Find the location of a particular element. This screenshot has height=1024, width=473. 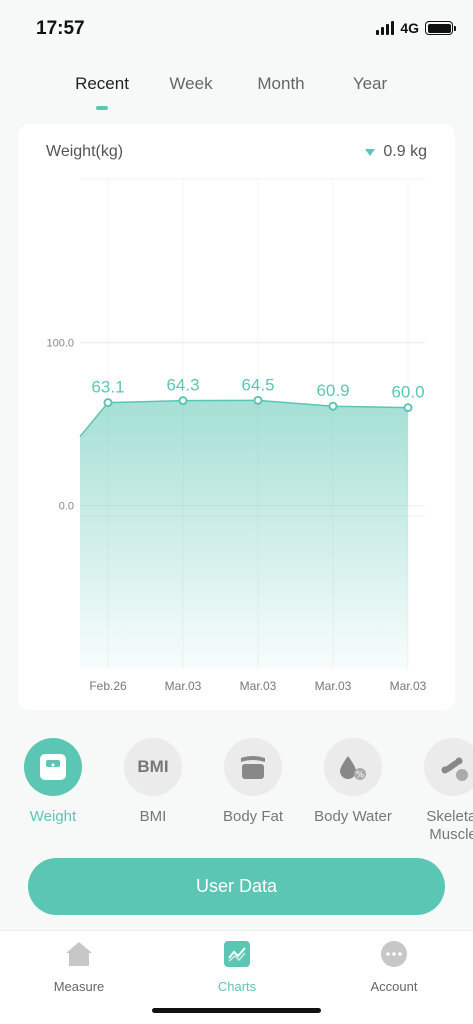

tab-year: Year is located at coordinates (370, 84).